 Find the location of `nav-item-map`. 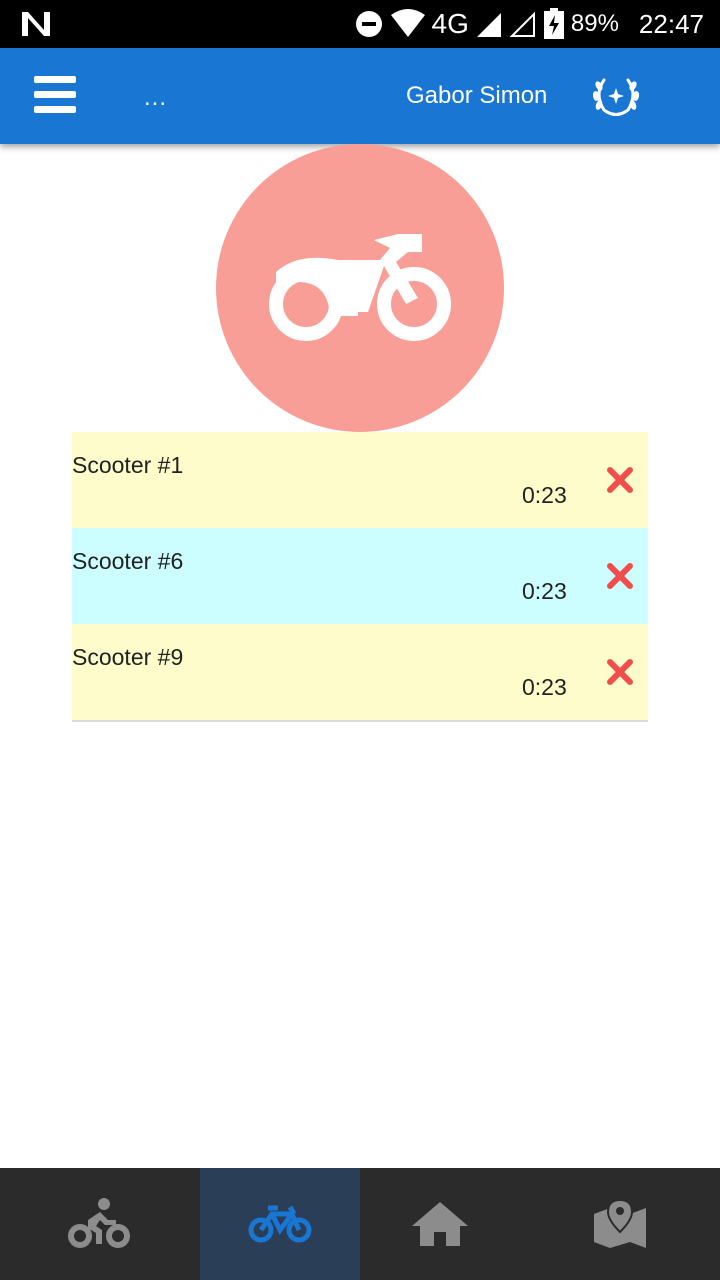

nav-item-map is located at coordinates (620, 1224).